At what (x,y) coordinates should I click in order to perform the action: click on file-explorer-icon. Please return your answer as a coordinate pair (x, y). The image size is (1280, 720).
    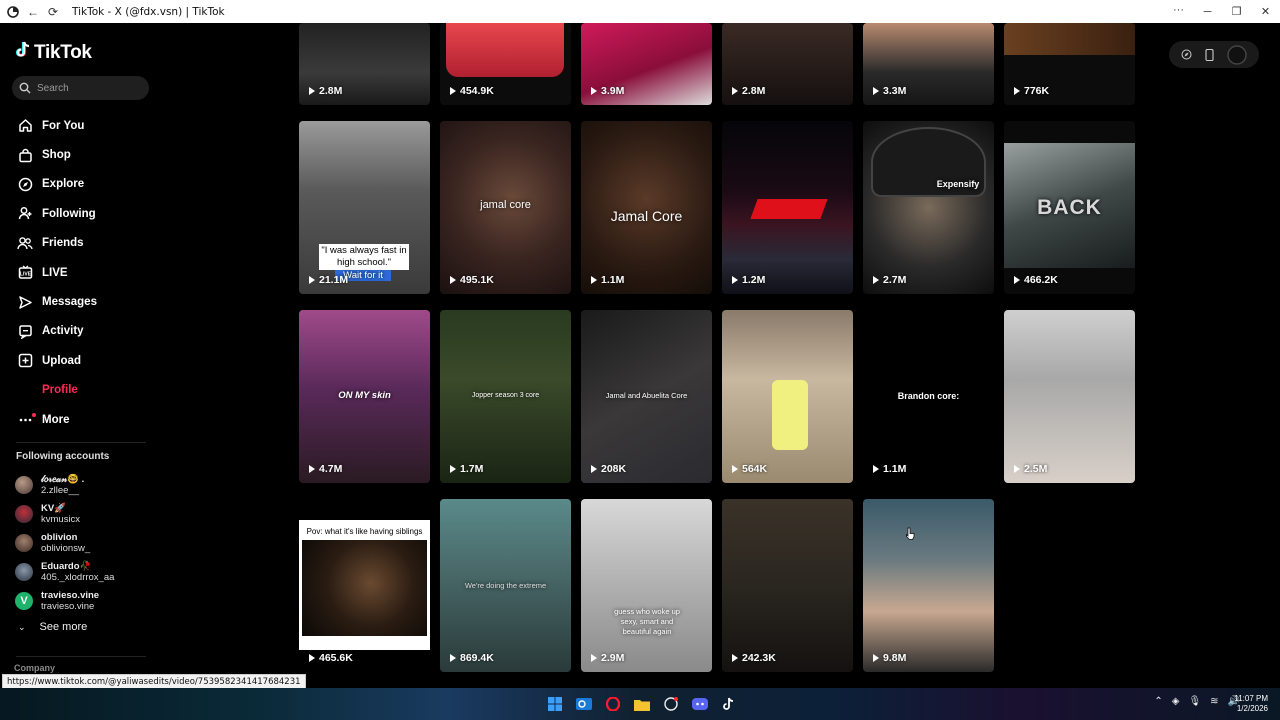
    Looking at the image, I should click on (641, 704).